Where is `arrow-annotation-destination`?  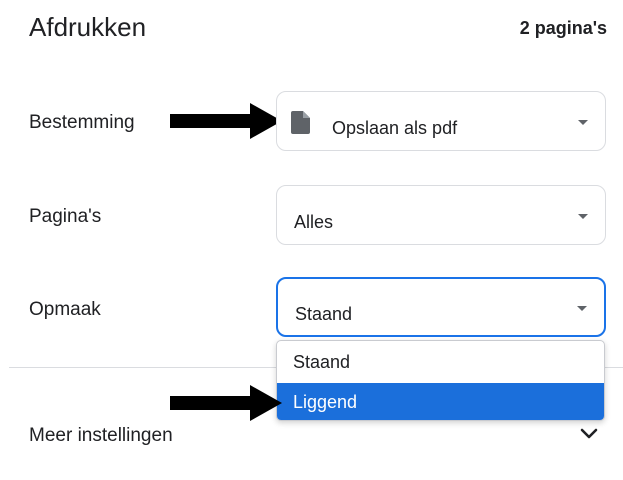 arrow-annotation-destination is located at coordinates (226, 121).